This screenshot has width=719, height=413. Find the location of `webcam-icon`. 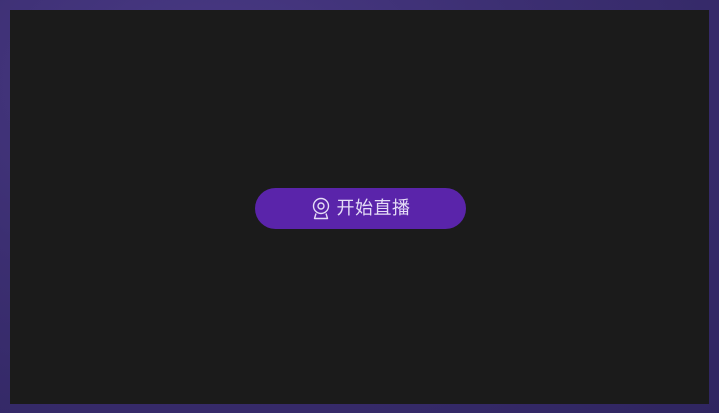

webcam-icon is located at coordinates (321, 209).